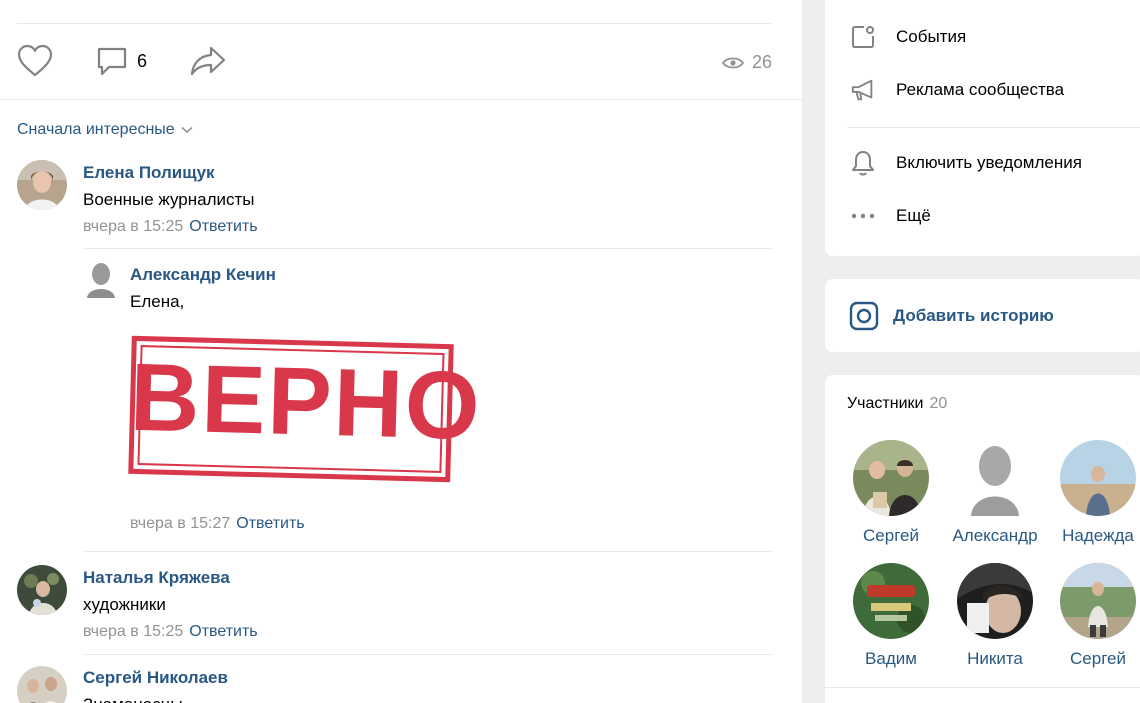  What do you see at coordinates (157, 301) in the screenshot?
I see `comment-text: Елена,` at bounding box center [157, 301].